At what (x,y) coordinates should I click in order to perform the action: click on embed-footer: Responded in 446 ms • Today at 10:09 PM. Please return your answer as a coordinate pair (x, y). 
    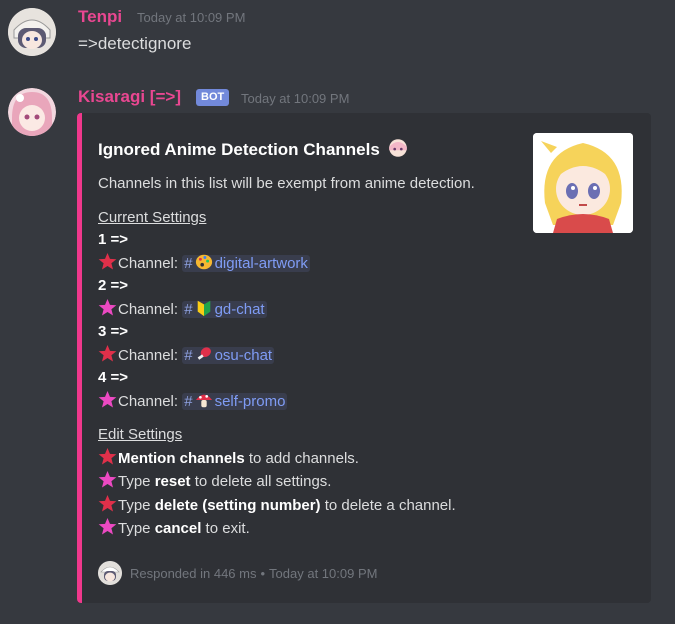
    Looking at the image, I should click on (237, 573).